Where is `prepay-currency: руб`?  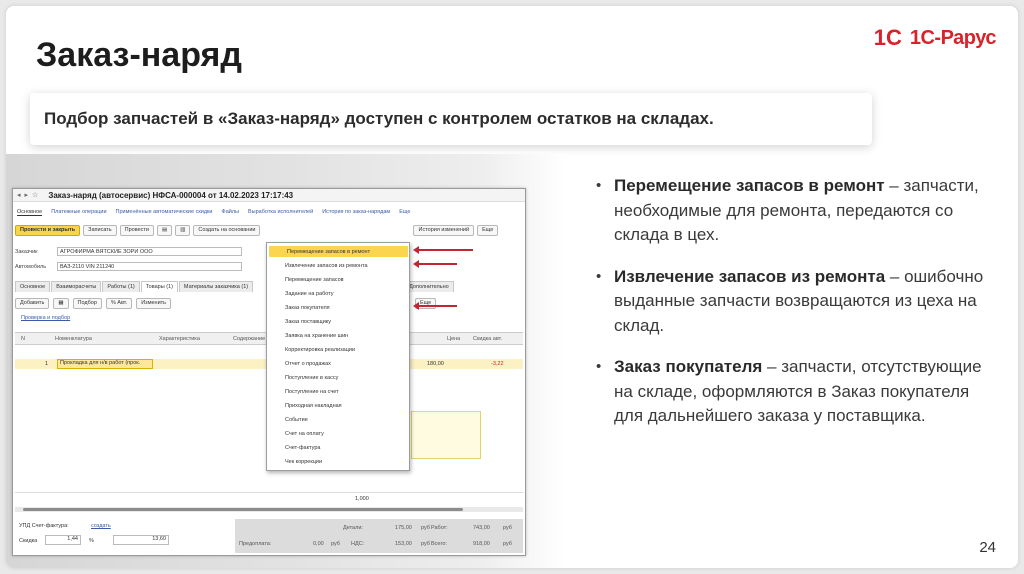
prepay-currency: руб is located at coordinates (335, 544).